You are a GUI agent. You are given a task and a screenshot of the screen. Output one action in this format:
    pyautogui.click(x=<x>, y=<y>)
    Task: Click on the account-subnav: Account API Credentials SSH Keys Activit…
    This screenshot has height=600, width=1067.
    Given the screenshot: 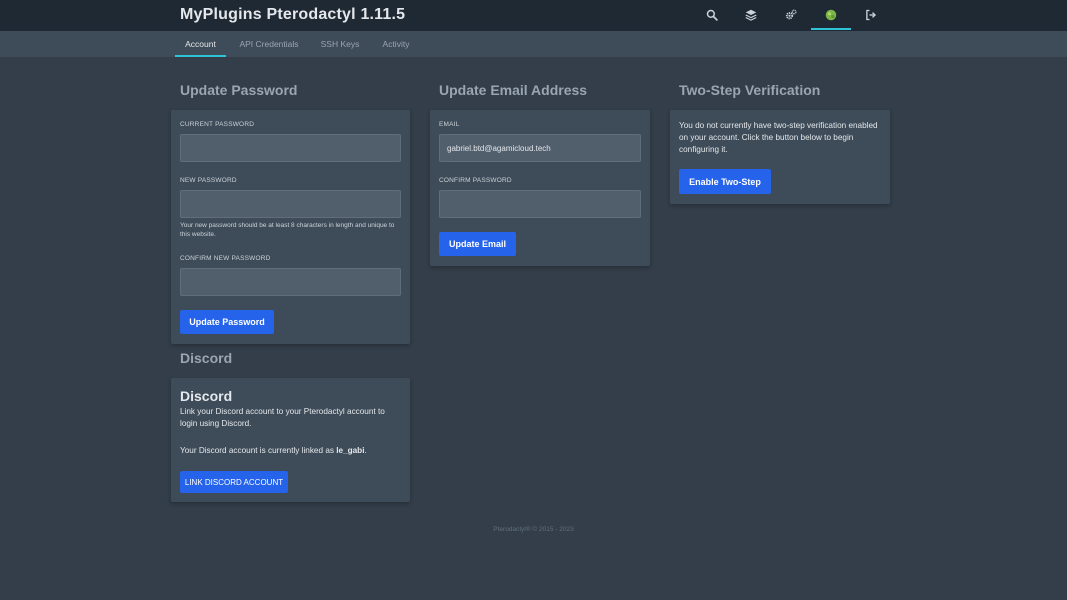 What is the action you would take?
    pyautogui.click(x=533, y=44)
    